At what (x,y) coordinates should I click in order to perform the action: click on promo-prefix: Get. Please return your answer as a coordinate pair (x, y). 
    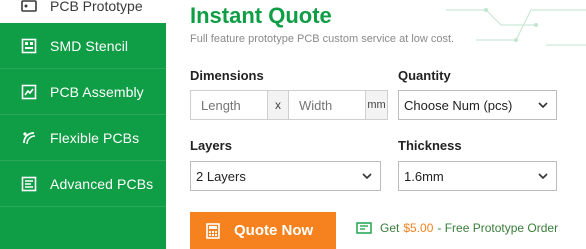
    Looking at the image, I should click on (390, 228).